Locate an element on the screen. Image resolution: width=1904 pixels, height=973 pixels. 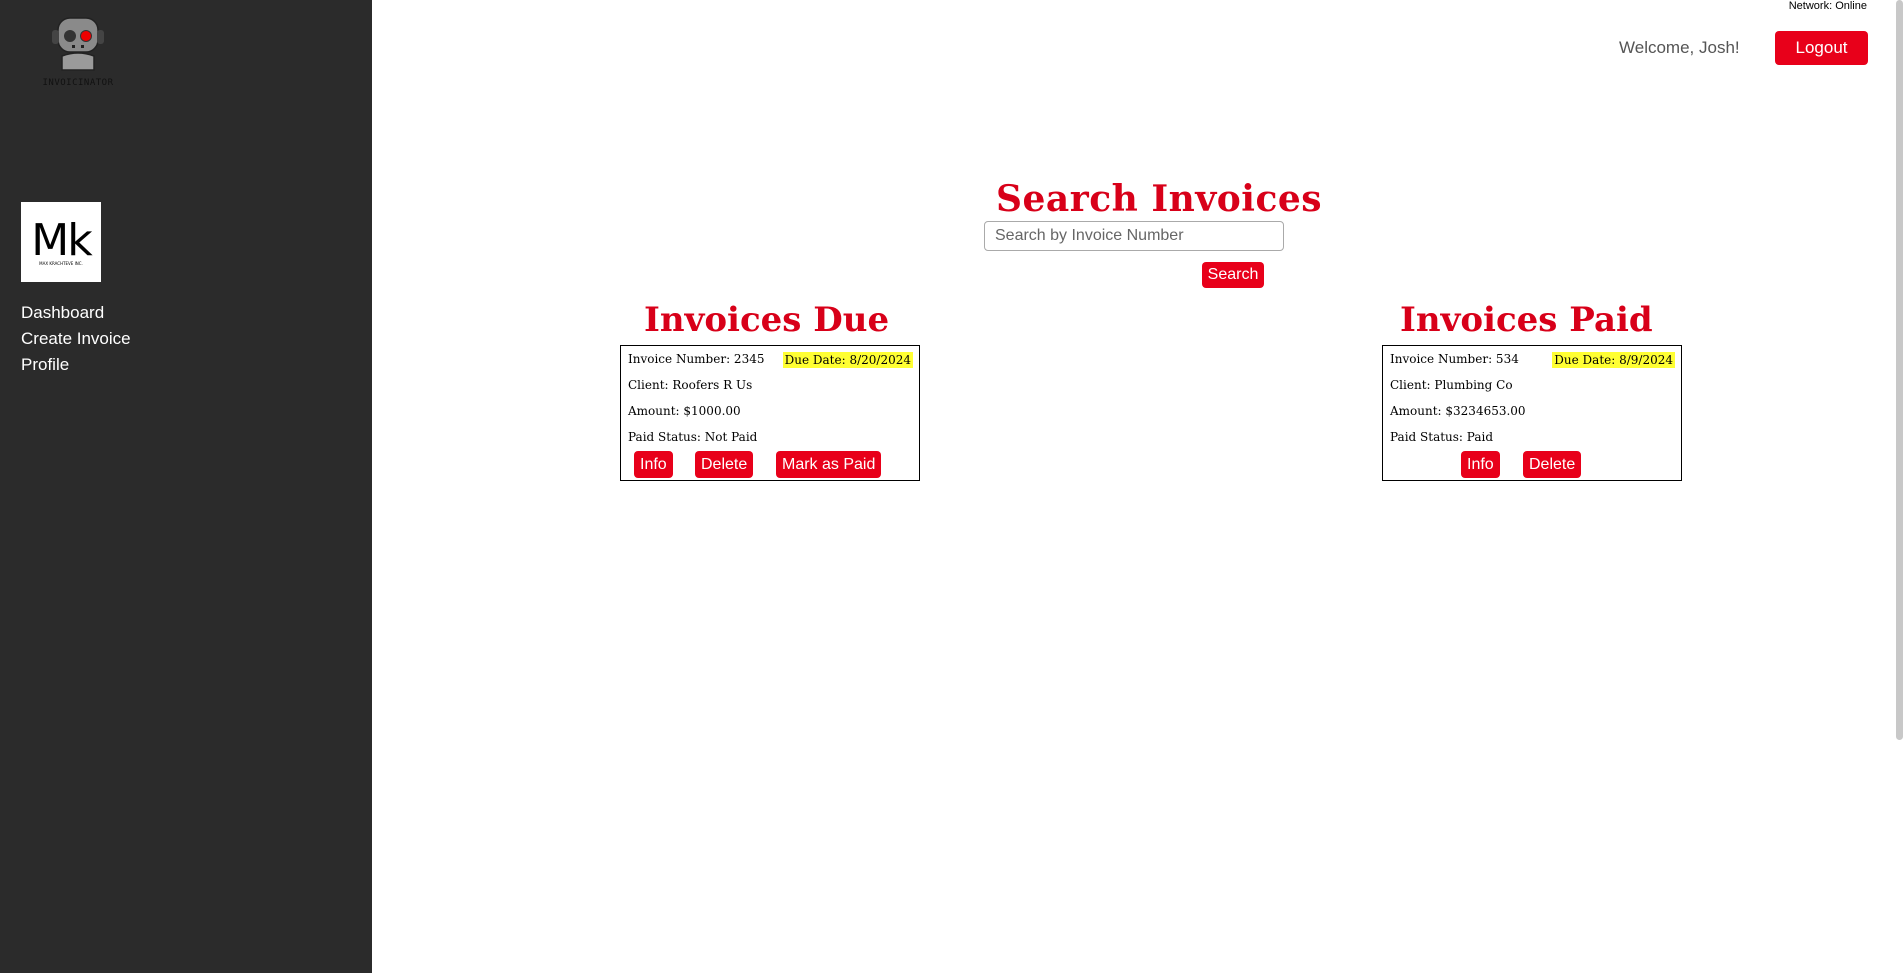
network-status: Network: Online is located at coordinates (1827, 6).